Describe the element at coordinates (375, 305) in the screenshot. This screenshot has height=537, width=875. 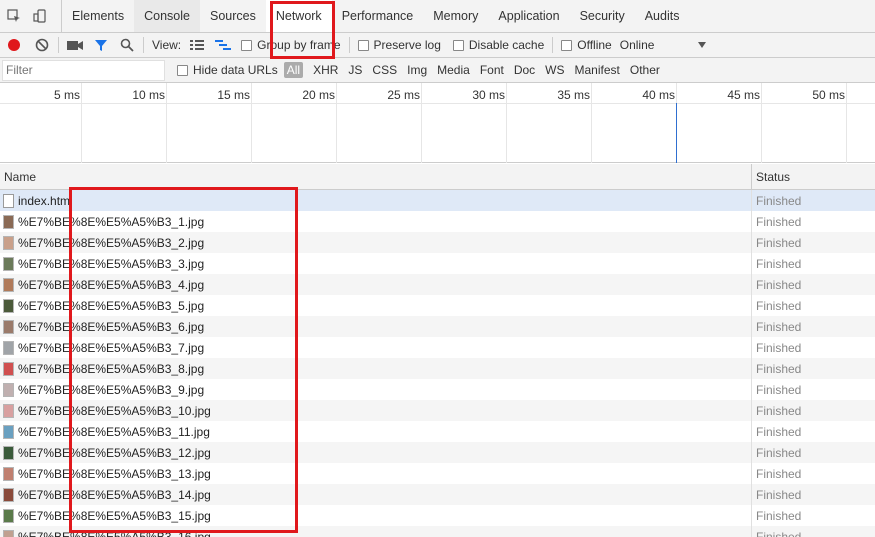
I see `row-name-cell: %E7%BE%8E%E5%A5%B3_5.jpg` at that location.